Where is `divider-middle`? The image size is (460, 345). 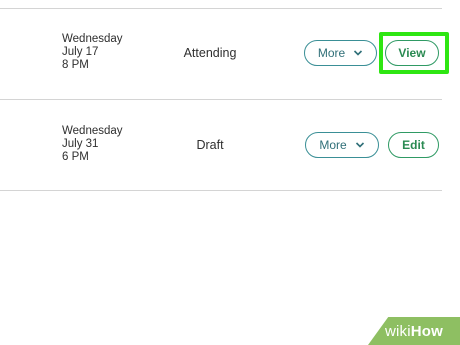 divider-middle is located at coordinates (221, 99).